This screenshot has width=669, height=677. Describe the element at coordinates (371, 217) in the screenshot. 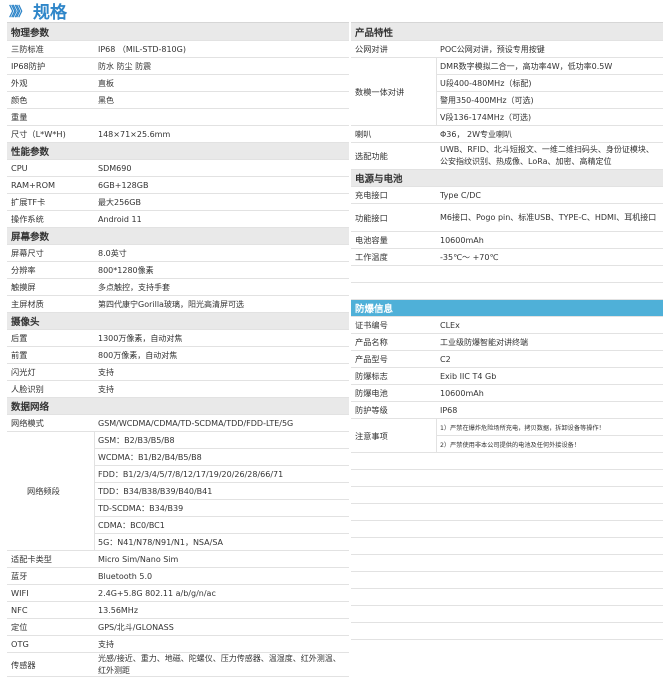

I see `row-label: 功能接口` at that location.